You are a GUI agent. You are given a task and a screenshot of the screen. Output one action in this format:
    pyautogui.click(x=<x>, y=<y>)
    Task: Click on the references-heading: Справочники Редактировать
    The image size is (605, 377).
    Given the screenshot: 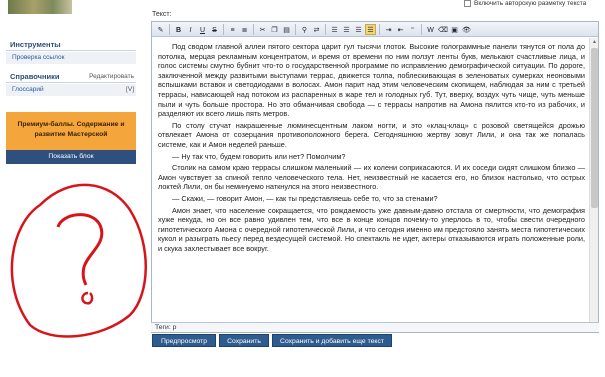 What is the action you would take?
    pyautogui.click(x=71, y=76)
    